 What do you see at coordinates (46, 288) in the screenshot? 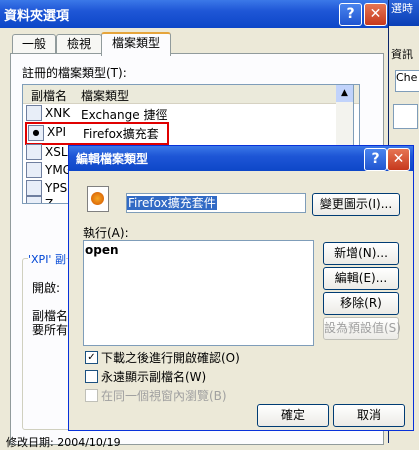
I see `opens-with-label: 開啟:` at bounding box center [46, 288].